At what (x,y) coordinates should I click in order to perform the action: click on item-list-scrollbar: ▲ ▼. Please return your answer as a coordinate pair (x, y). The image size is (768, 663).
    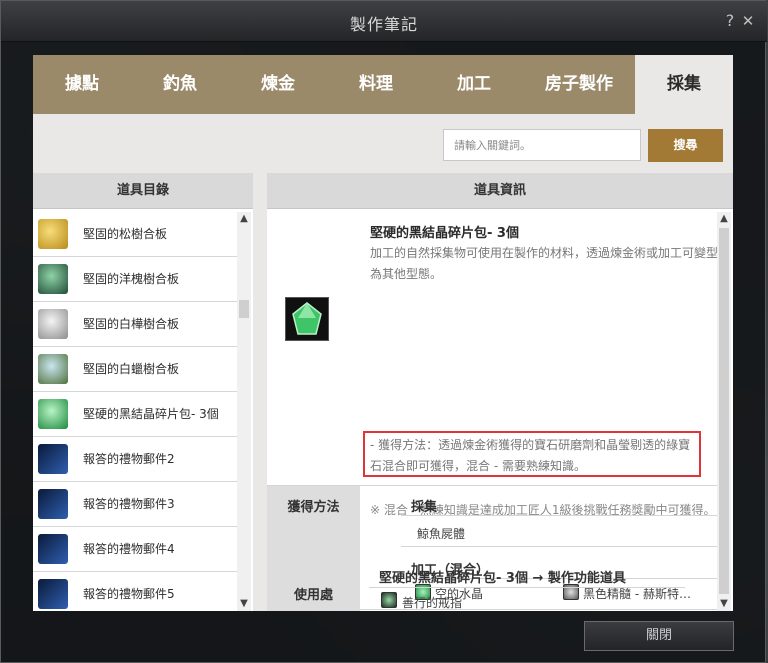
    Looking at the image, I should click on (244, 411).